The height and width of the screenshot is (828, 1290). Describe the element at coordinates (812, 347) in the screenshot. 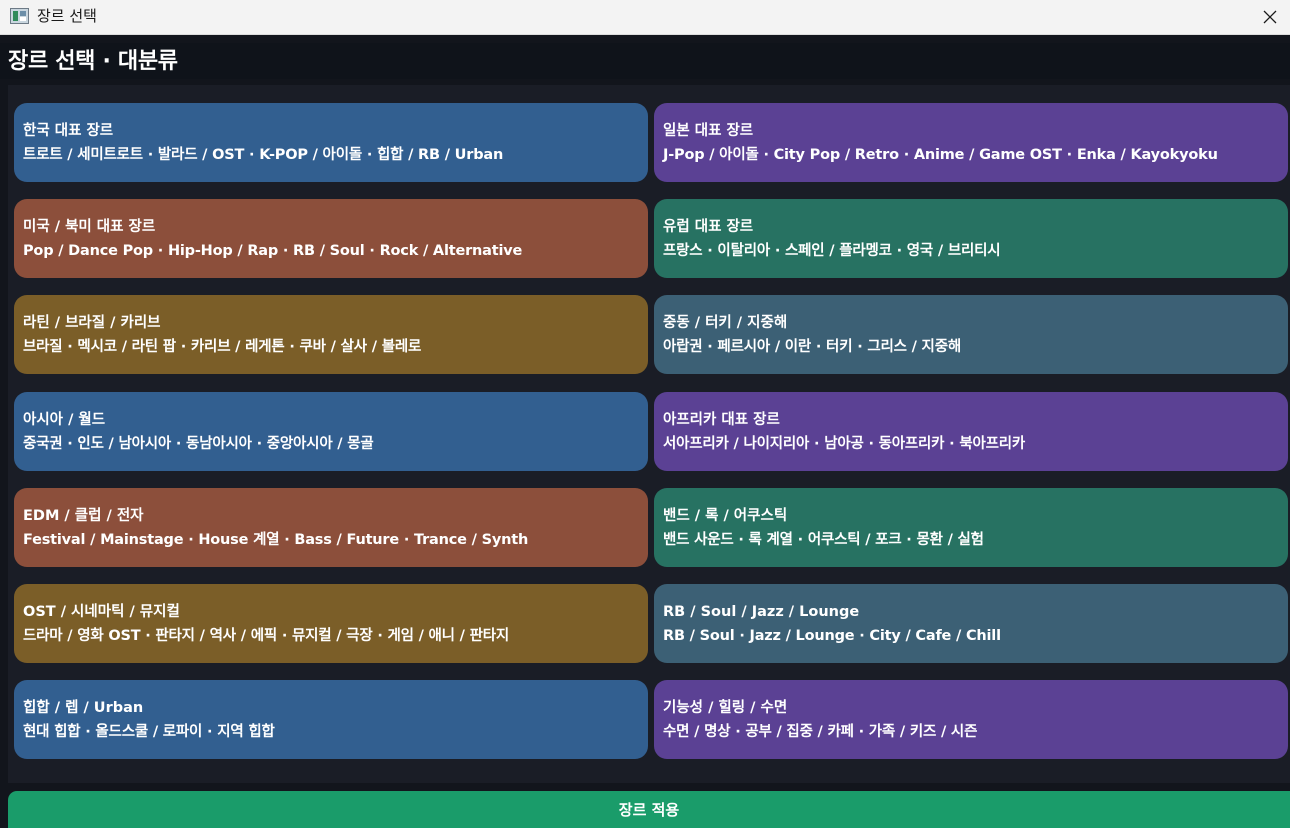

I see `genre-card-subtitle: 아랍권 · 페르시아 / 이란 · 터키 · 그리스 / 지중해` at that location.